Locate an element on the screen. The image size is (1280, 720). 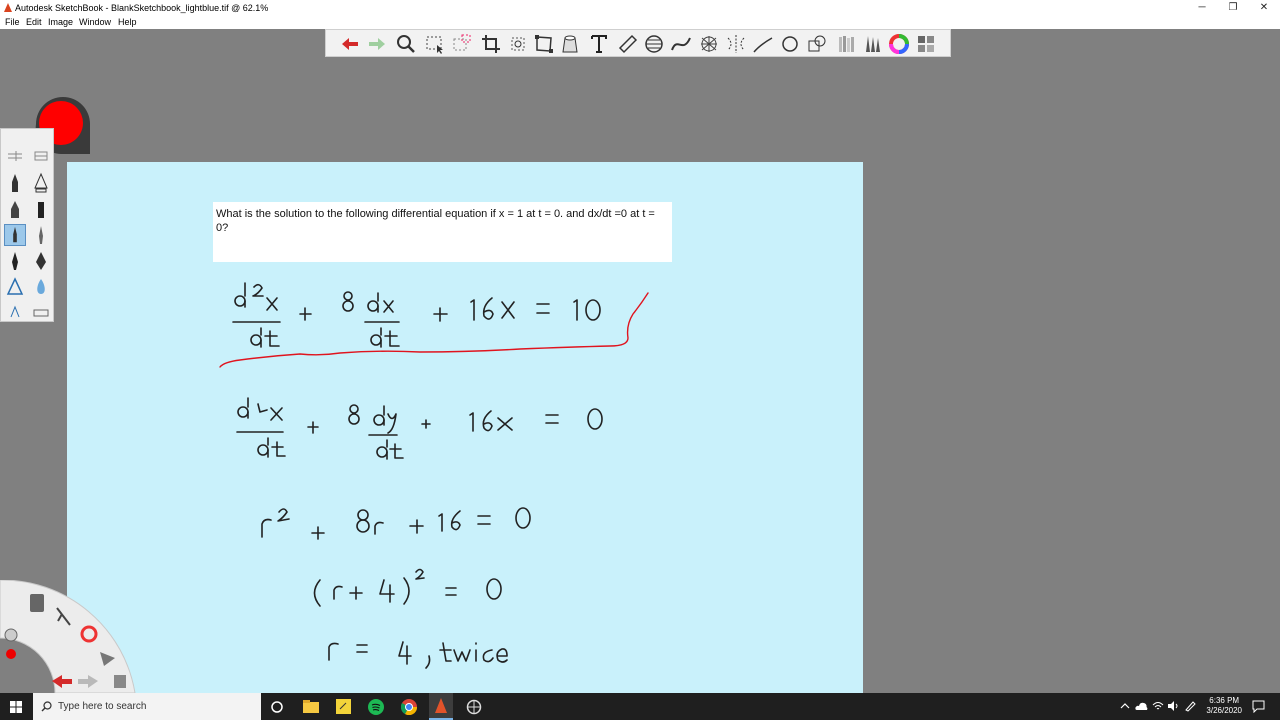
notification-icon is located at coordinates (1258, 706).